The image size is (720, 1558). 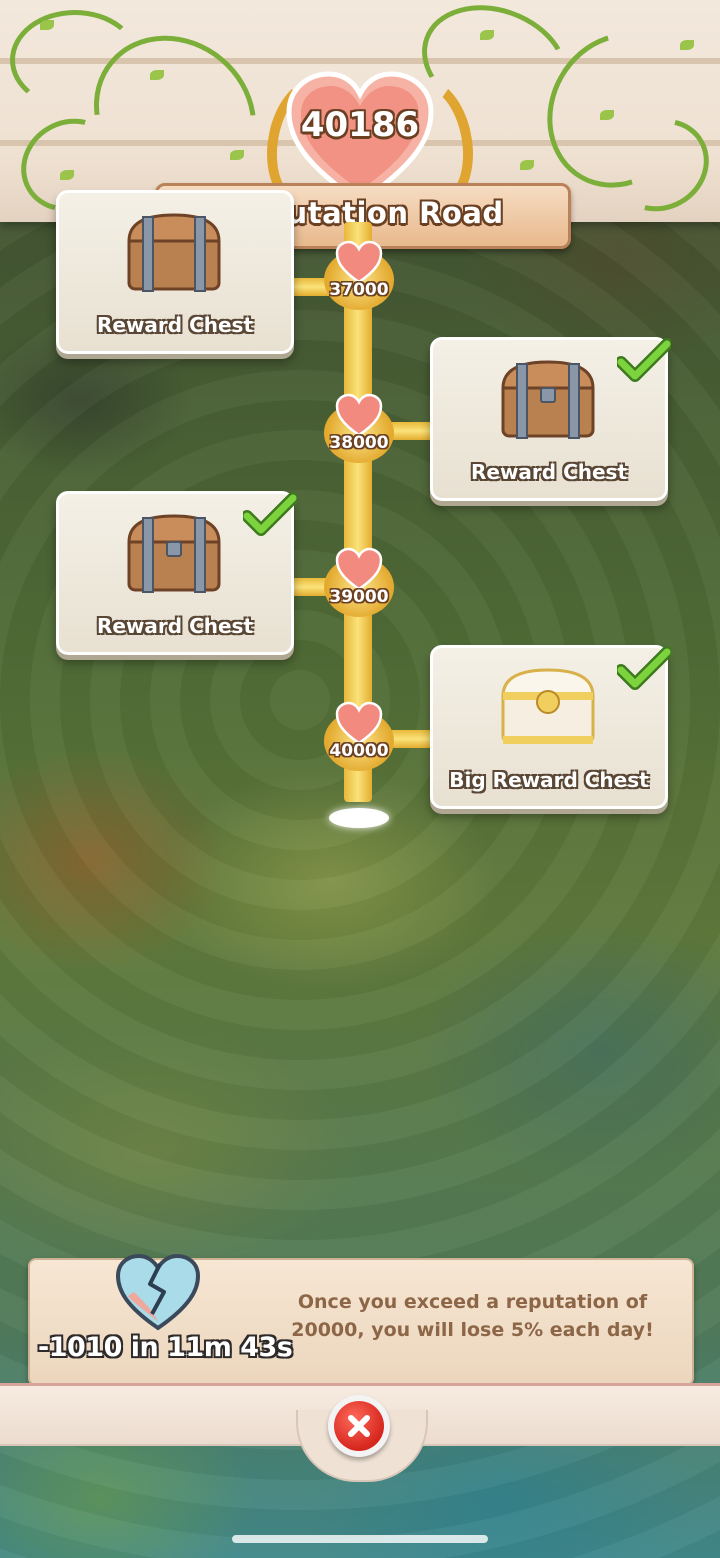 What do you see at coordinates (359, 597) in the screenshot?
I see `milestone-value: 39000` at bounding box center [359, 597].